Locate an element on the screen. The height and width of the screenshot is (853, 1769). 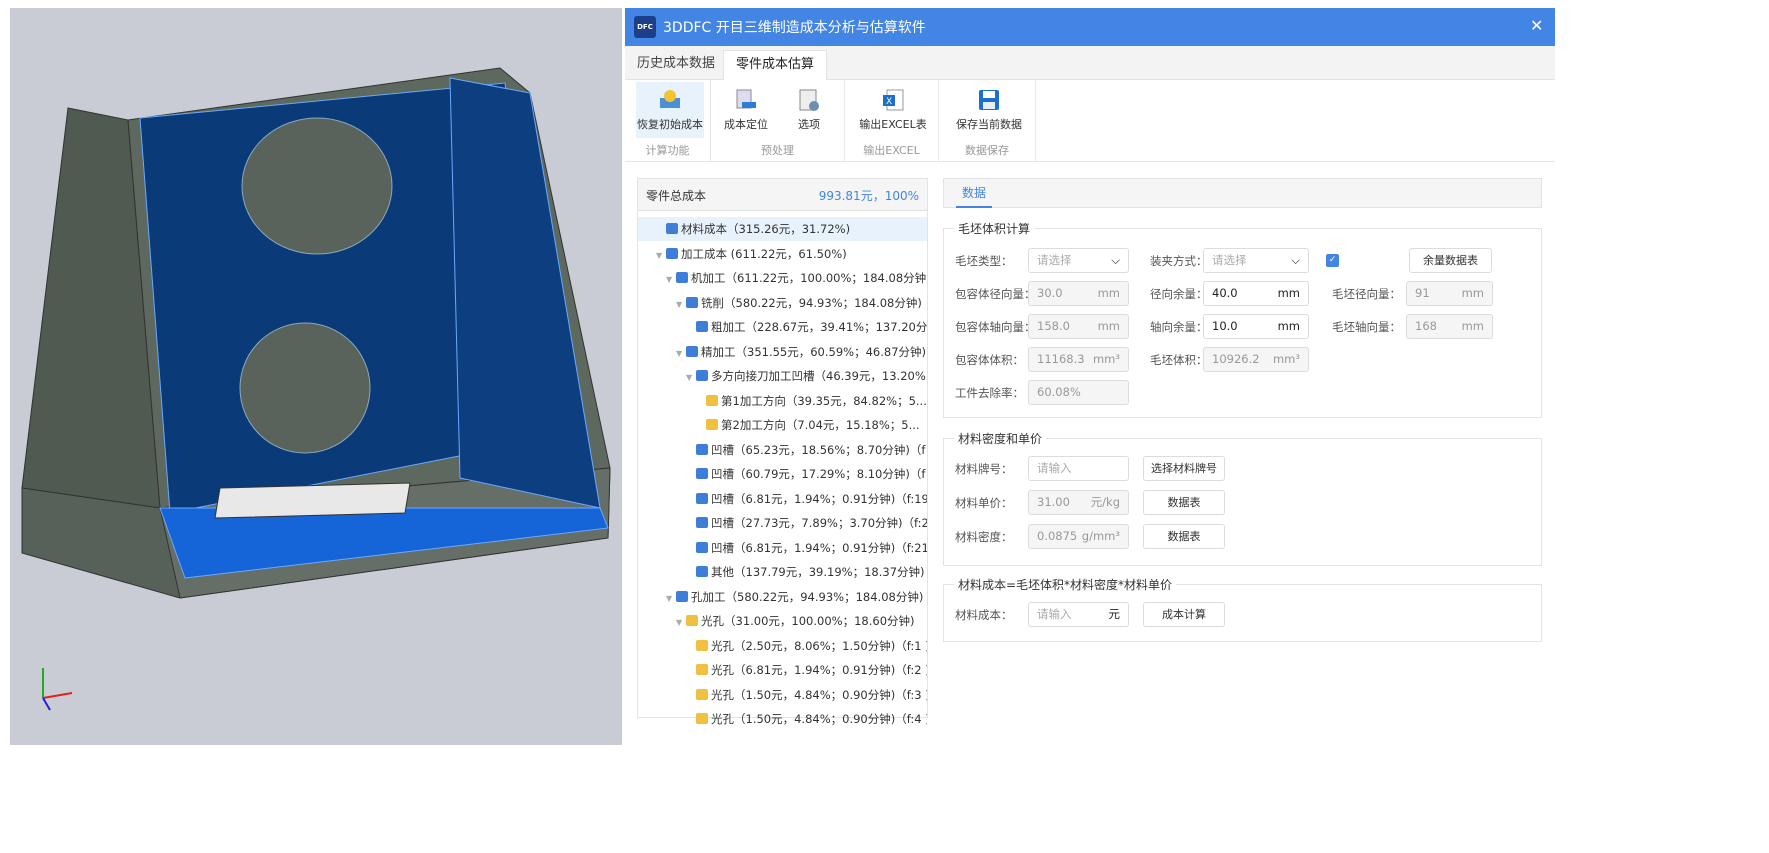
tree-item: ▼ 铣削（580.22元，94.93%；184.08分钟) is located at coordinates (782, 303).